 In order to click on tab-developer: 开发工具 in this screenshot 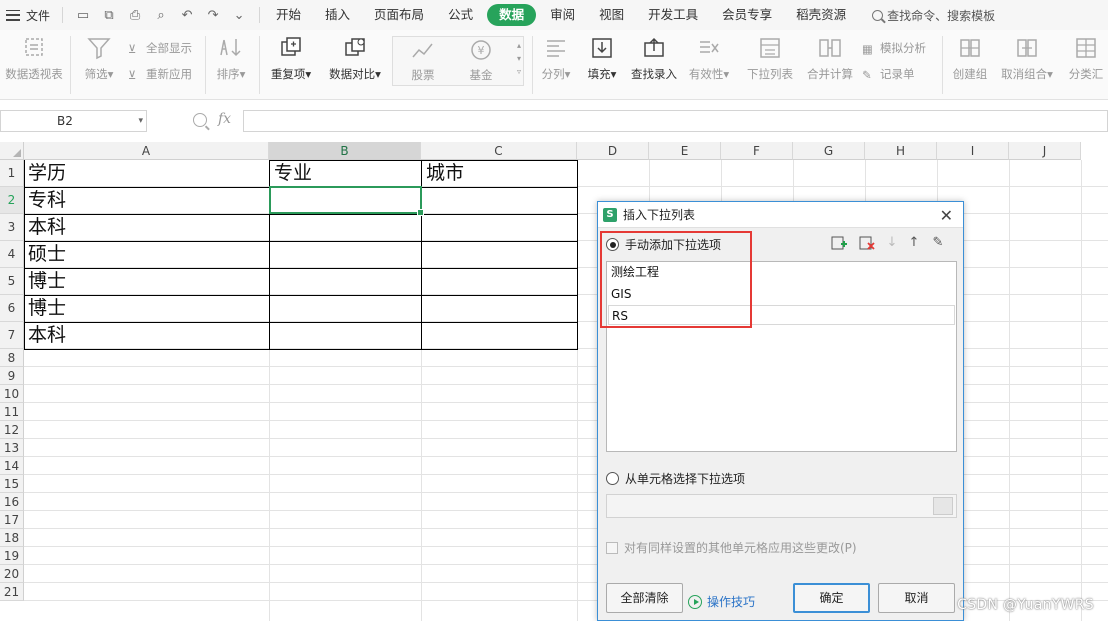, I will do `click(673, 15)`.